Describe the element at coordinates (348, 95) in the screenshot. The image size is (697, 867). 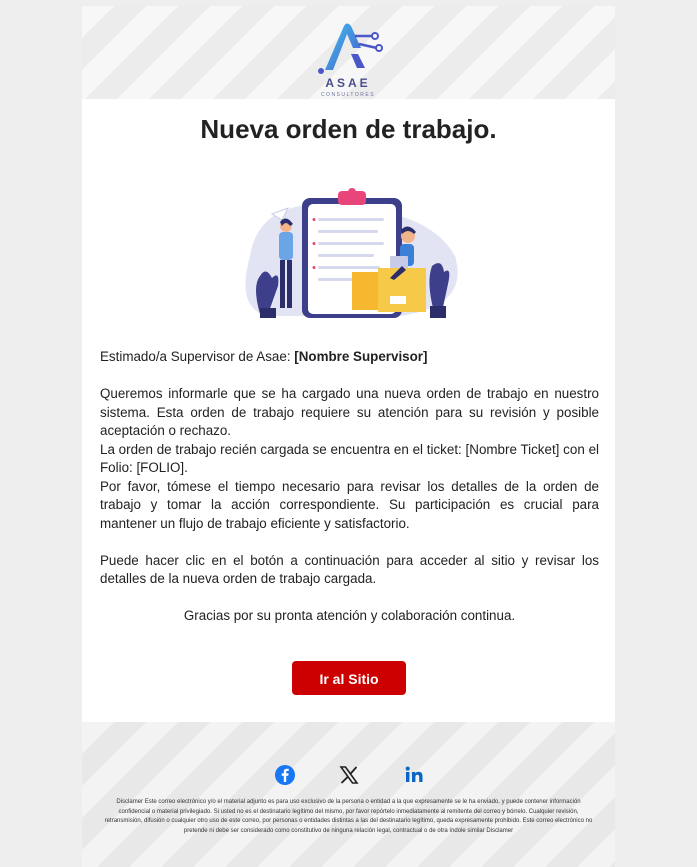
I see `logo-subtitle: CONSULTORES` at that location.